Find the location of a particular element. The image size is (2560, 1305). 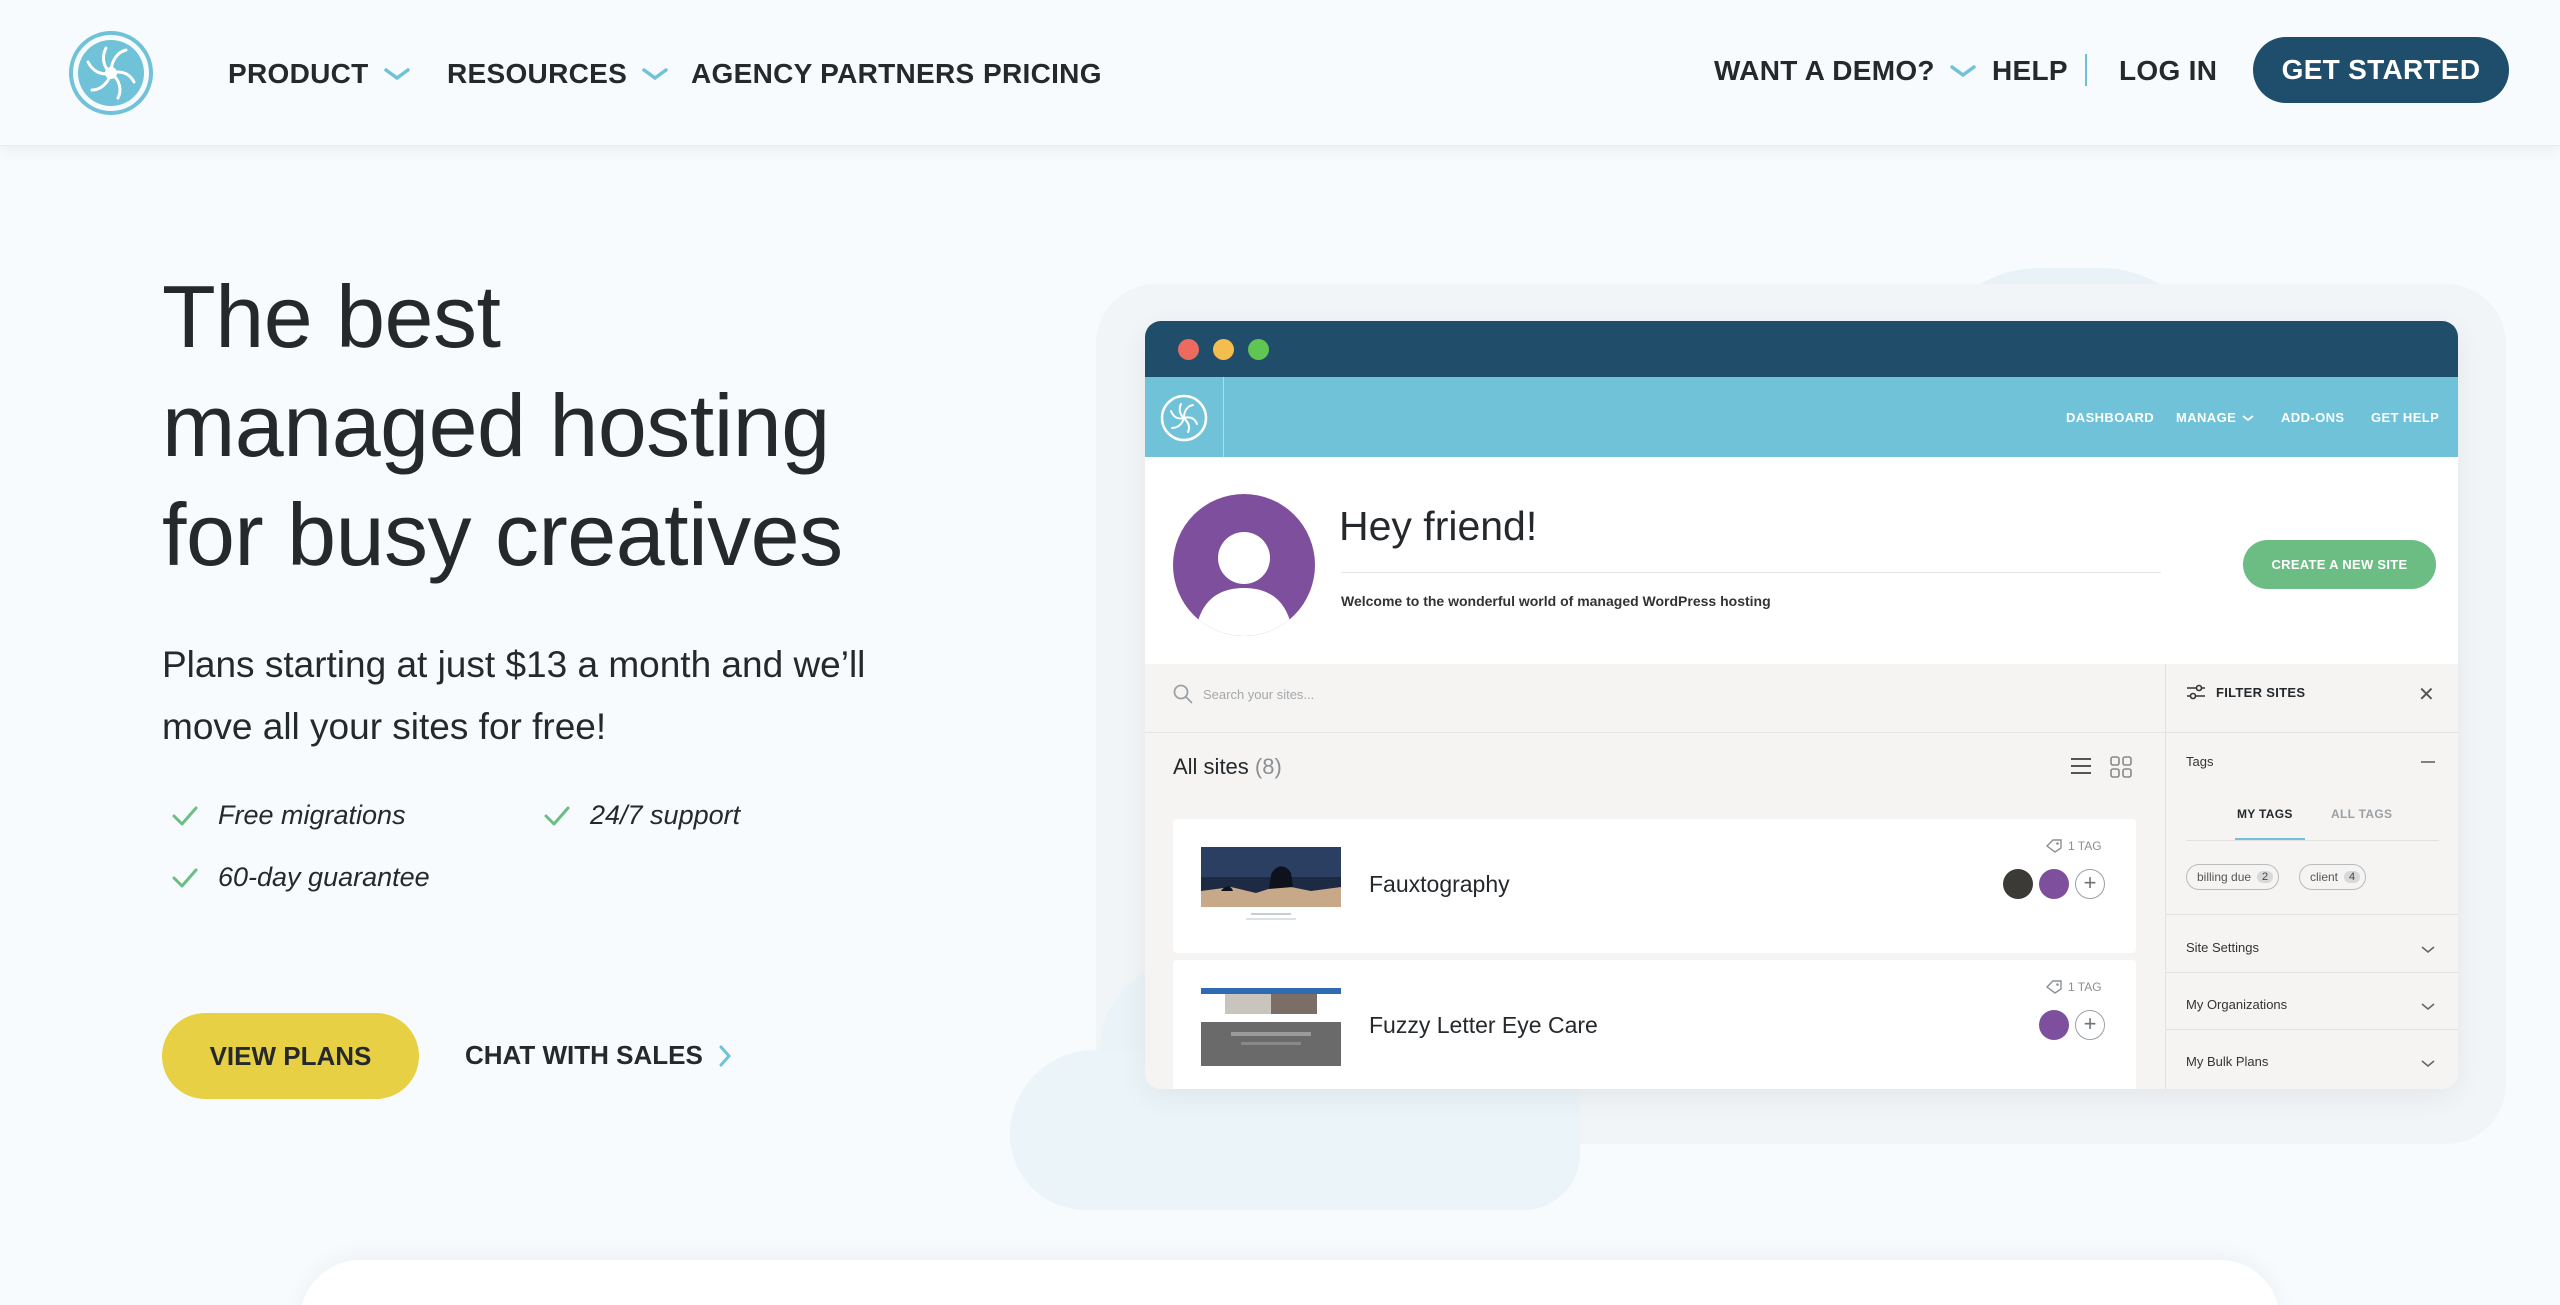

app-nav-dashboard: DASHBOARD is located at coordinates (2110, 417).